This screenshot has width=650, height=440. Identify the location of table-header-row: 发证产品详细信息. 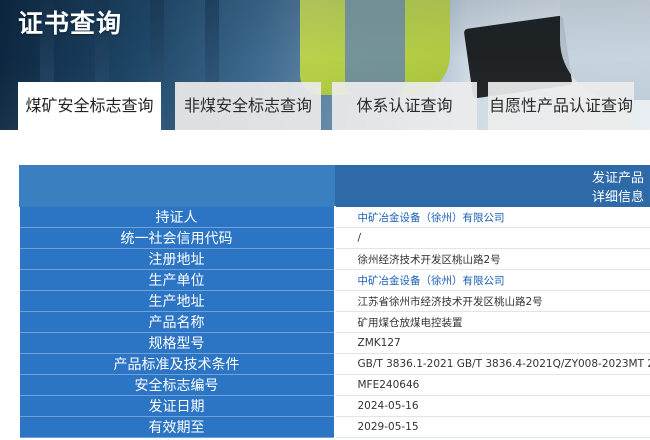
(334, 186).